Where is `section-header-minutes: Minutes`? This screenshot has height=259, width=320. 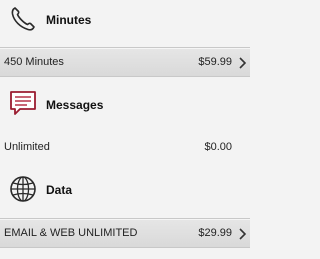
section-header-minutes: Minutes is located at coordinates (125, 20).